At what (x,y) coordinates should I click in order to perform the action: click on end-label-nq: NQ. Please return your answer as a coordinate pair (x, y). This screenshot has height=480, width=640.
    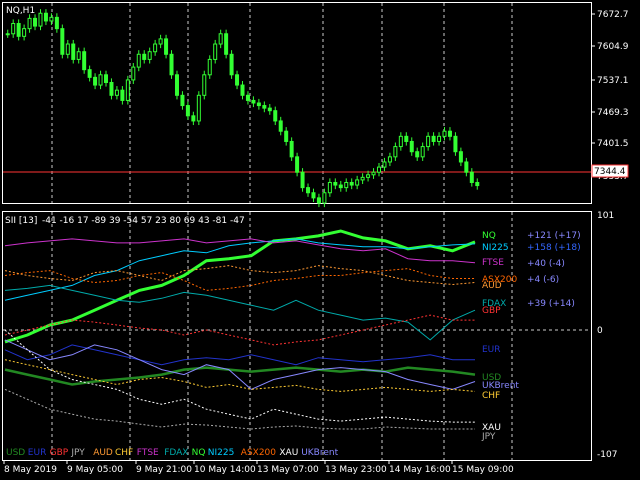
    Looking at the image, I should click on (489, 236).